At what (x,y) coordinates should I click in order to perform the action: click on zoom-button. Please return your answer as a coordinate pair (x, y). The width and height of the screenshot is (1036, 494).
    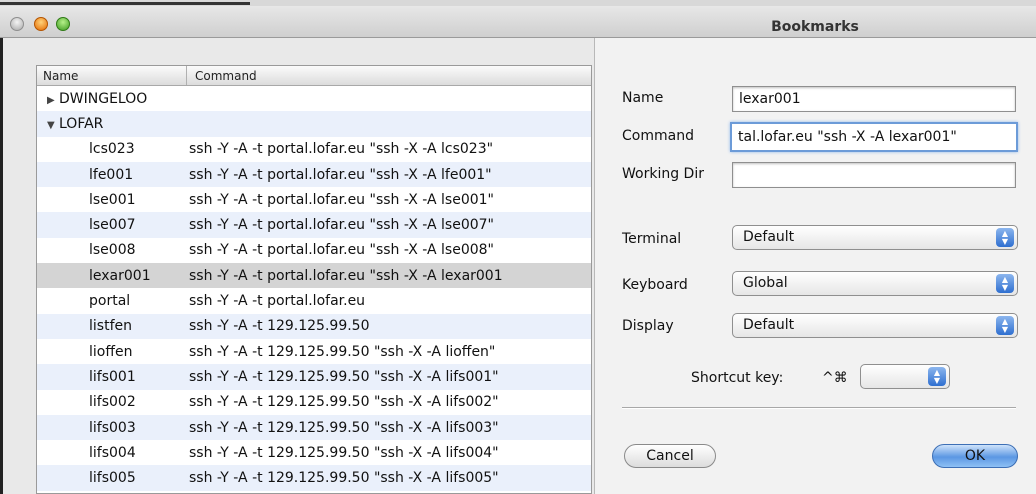
    Looking at the image, I should click on (63, 24).